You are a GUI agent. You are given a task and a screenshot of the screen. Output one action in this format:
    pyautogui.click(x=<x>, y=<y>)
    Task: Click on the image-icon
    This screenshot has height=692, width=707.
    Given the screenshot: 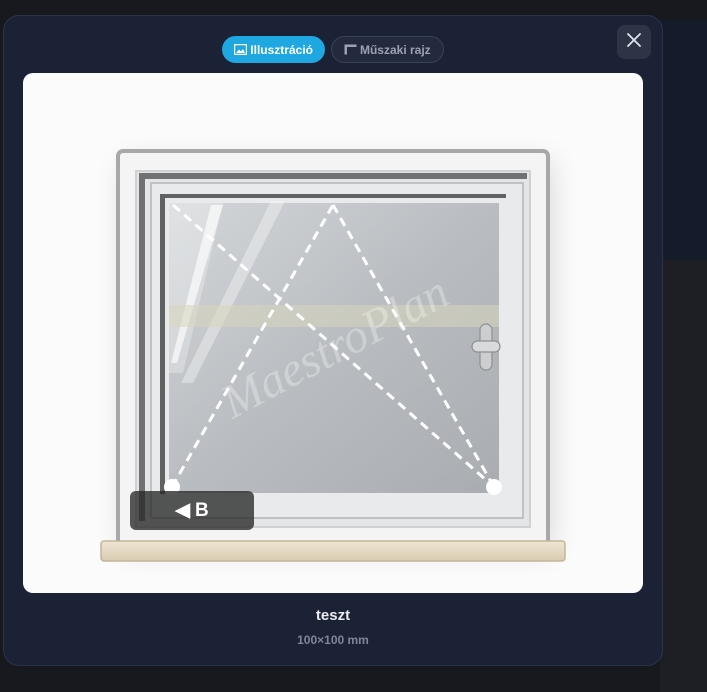 What is the action you would take?
    pyautogui.click(x=241, y=49)
    